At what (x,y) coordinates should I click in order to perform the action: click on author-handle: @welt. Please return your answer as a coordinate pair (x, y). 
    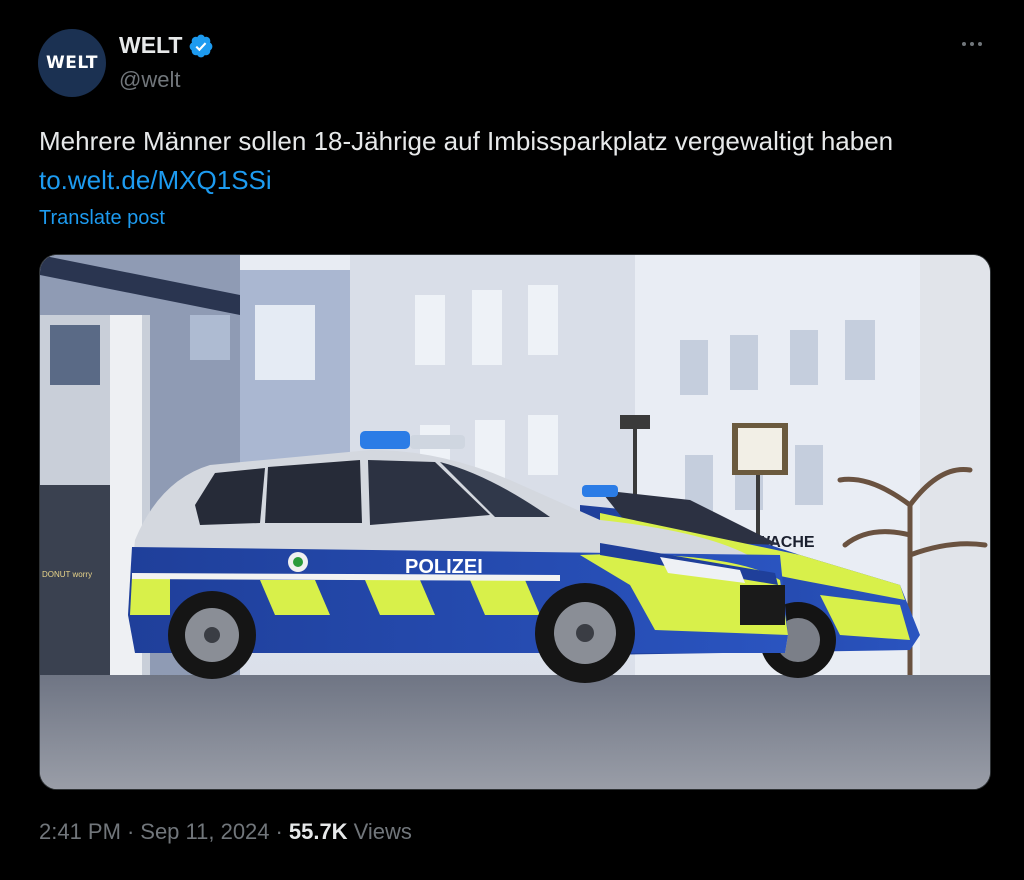
    Looking at the image, I should click on (149, 80).